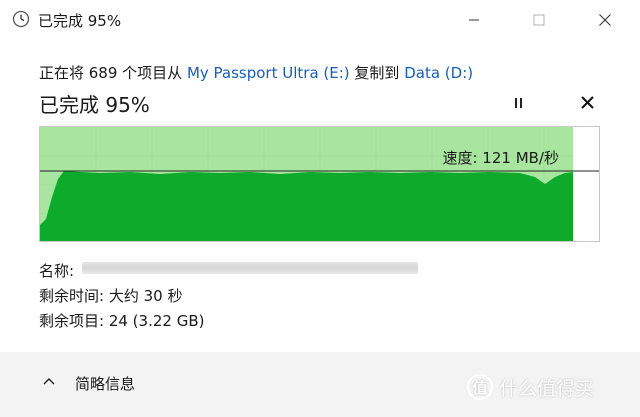 The height and width of the screenshot is (417, 640). I want to click on watermark-logo-icon: 值, so click(480, 387).